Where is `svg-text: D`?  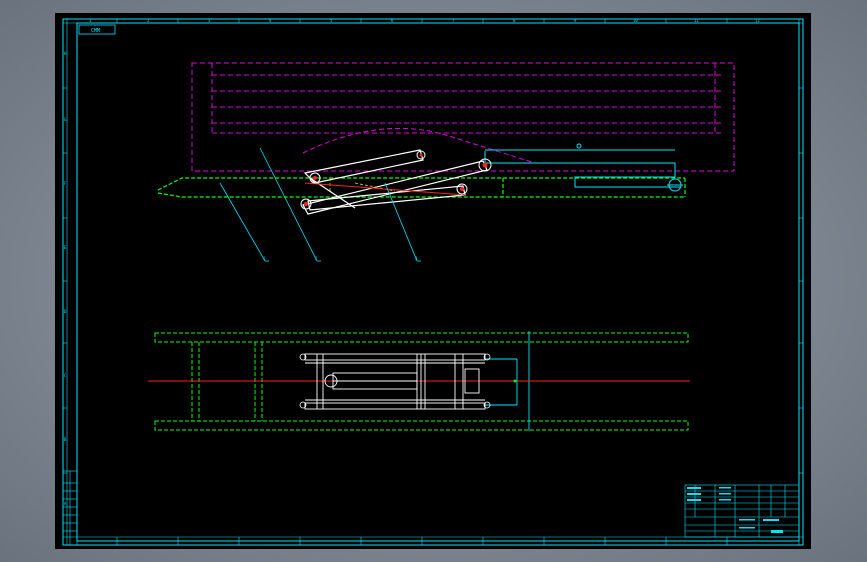
svg-text: D is located at coordinates (65, 311).